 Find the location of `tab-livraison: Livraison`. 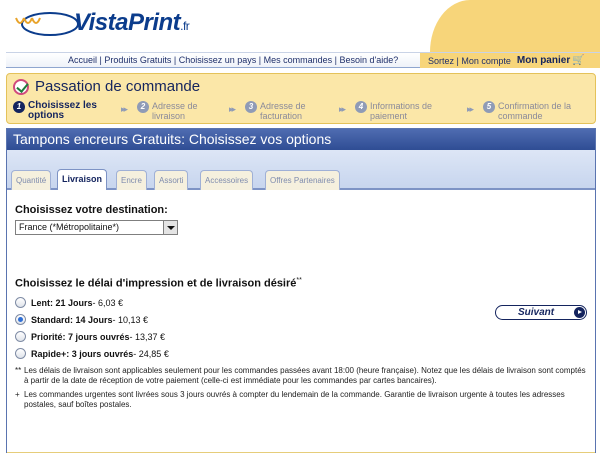

tab-livraison: Livraison is located at coordinates (82, 180).